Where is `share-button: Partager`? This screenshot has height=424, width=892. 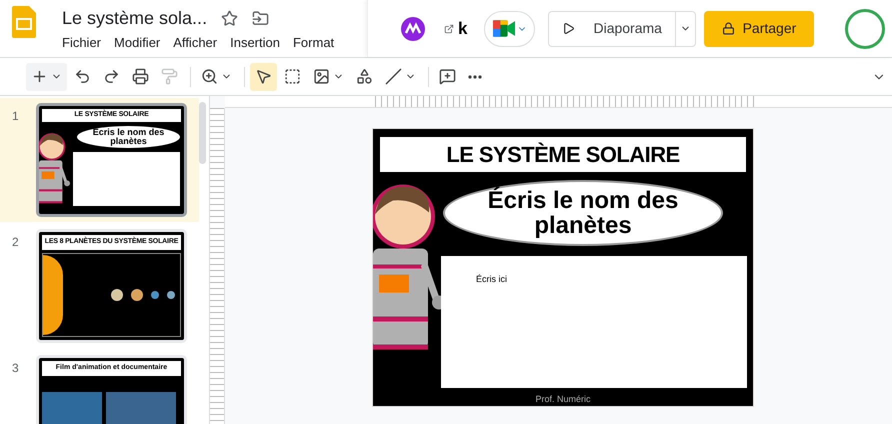
share-button: Partager is located at coordinates (759, 28).